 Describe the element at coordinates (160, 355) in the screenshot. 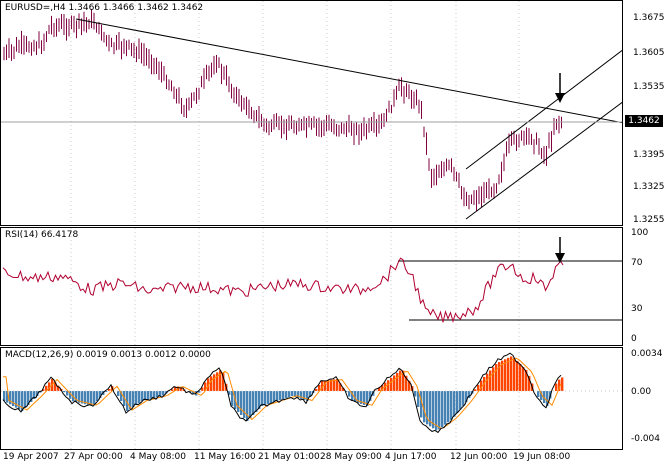

I see `macd-value: 0.0012` at that location.